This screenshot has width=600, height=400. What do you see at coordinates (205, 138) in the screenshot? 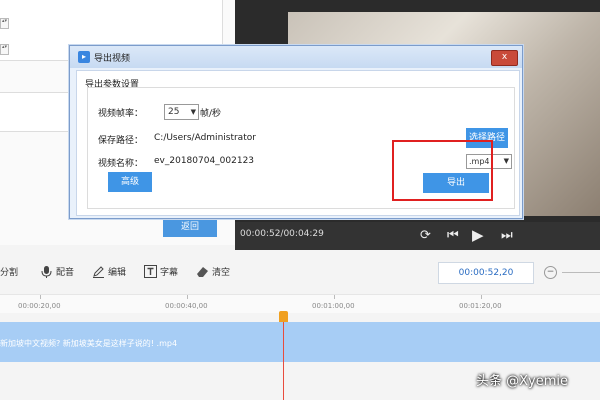
I see `save-path-value: C:/Users/Administrator` at bounding box center [205, 138].